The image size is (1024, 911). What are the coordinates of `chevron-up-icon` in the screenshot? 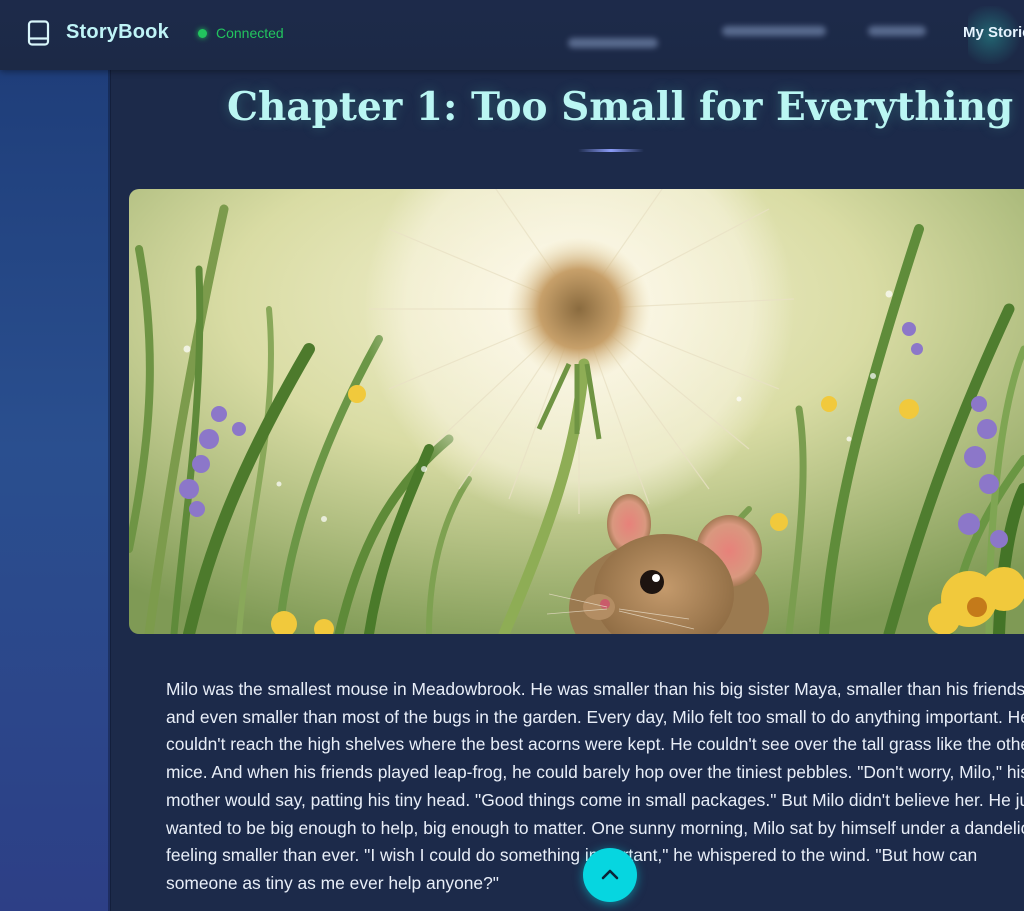 It's located at (610, 874).